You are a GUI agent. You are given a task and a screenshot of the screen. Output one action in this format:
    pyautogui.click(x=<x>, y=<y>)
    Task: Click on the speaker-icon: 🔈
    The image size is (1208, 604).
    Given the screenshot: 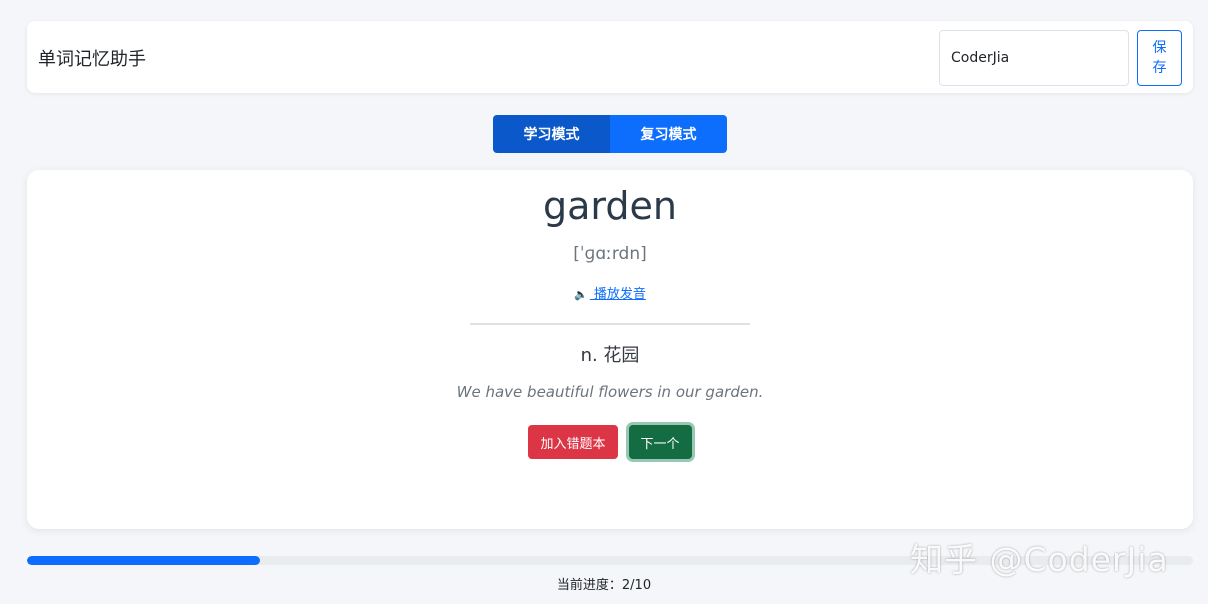 What is the action you would take?
    pyautogui.click(x=581, y=294)
    